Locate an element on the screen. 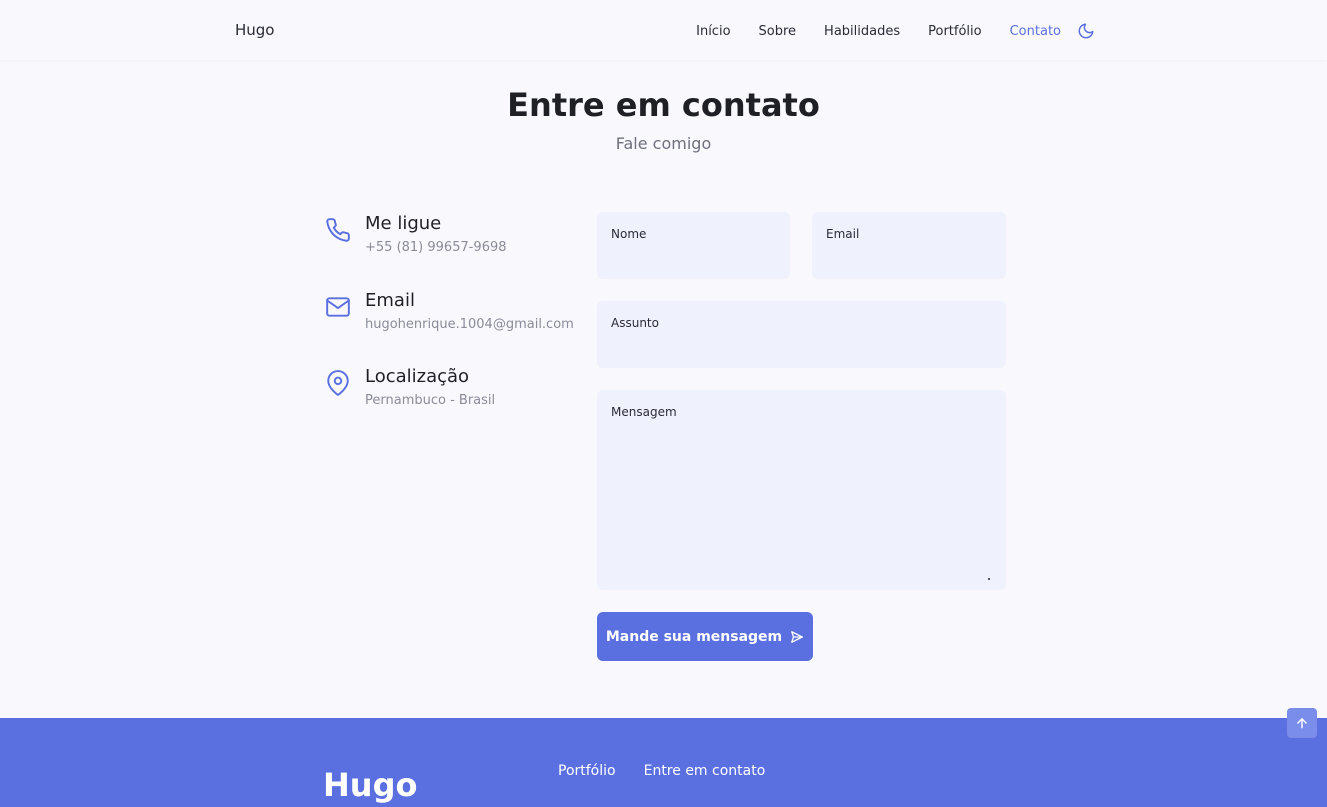  contact-location-title: Localização is located at coordinates (417, 376).